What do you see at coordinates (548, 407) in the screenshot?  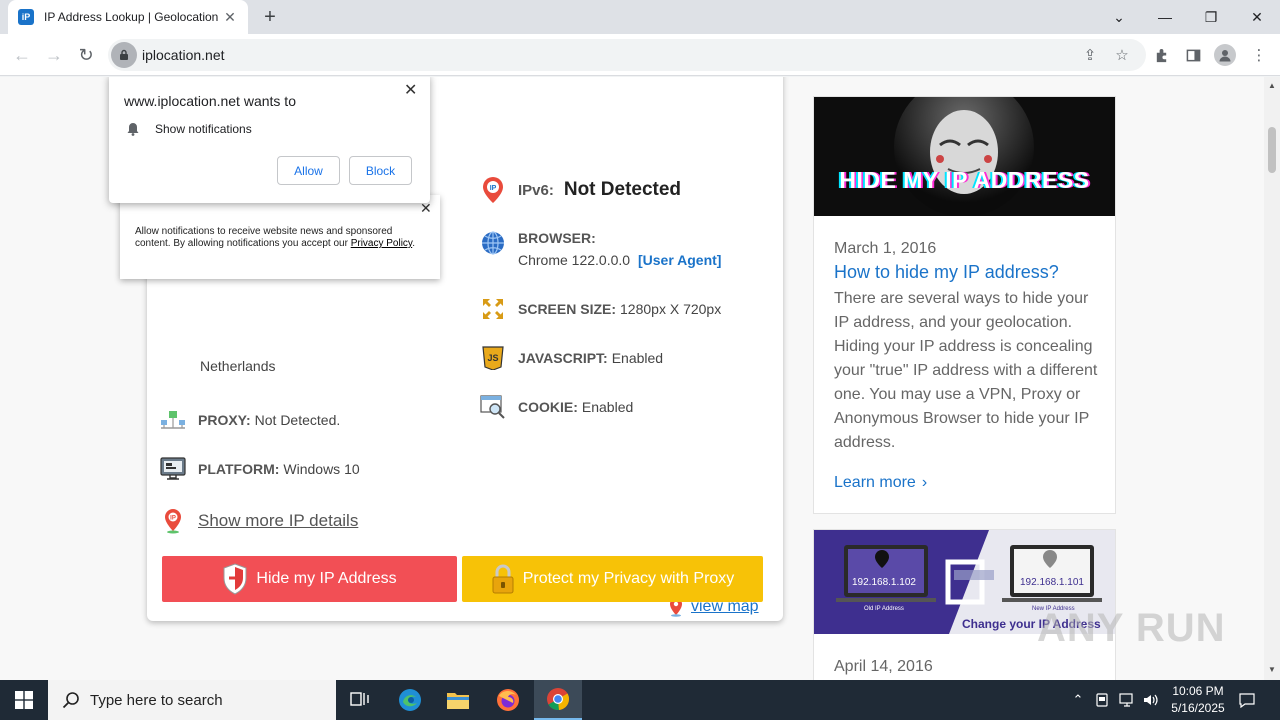 I see `cookie-label: COOKIE:` at bounding box center [548, 407].